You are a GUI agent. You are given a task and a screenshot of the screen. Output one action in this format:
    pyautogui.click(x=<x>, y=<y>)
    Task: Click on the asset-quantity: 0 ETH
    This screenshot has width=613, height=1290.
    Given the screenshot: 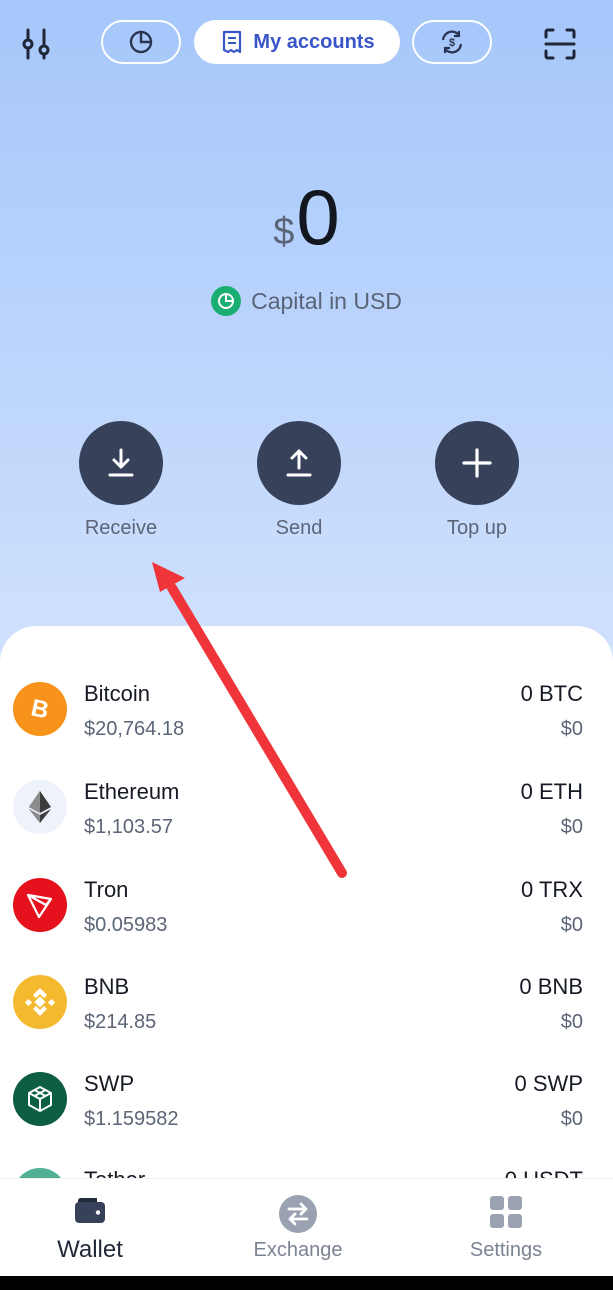 What is the action you would take?
    pyautogui.click(x=551, y=791)
    